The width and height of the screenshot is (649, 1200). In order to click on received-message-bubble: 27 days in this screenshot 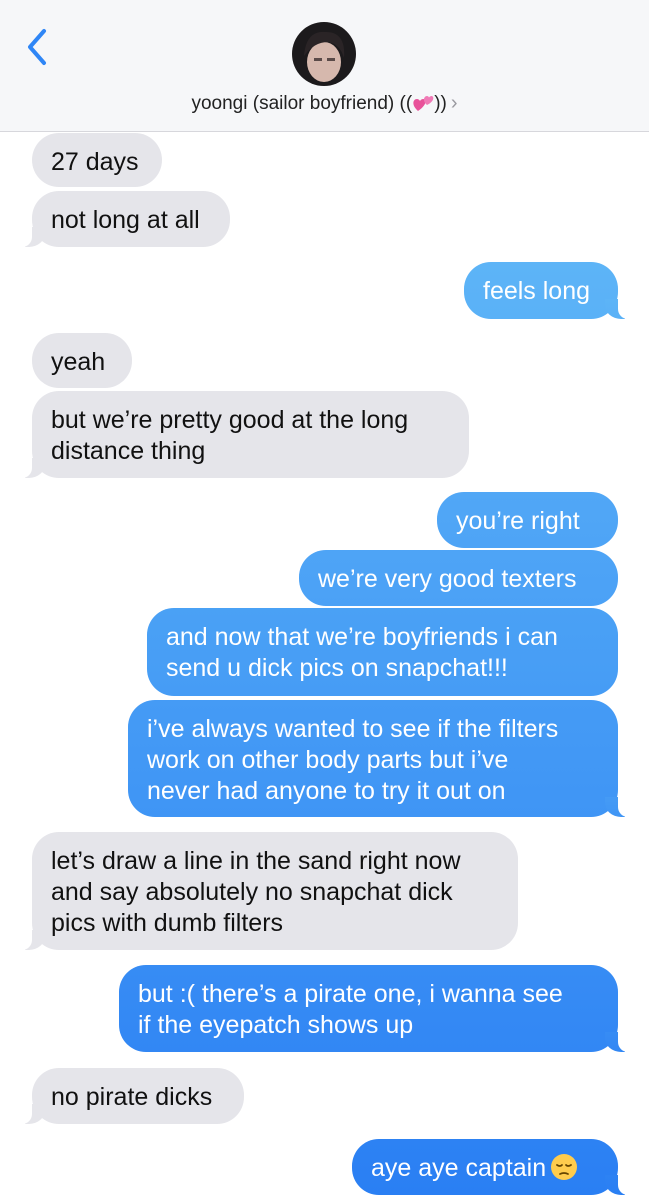, I will do `click(97, 160)`.